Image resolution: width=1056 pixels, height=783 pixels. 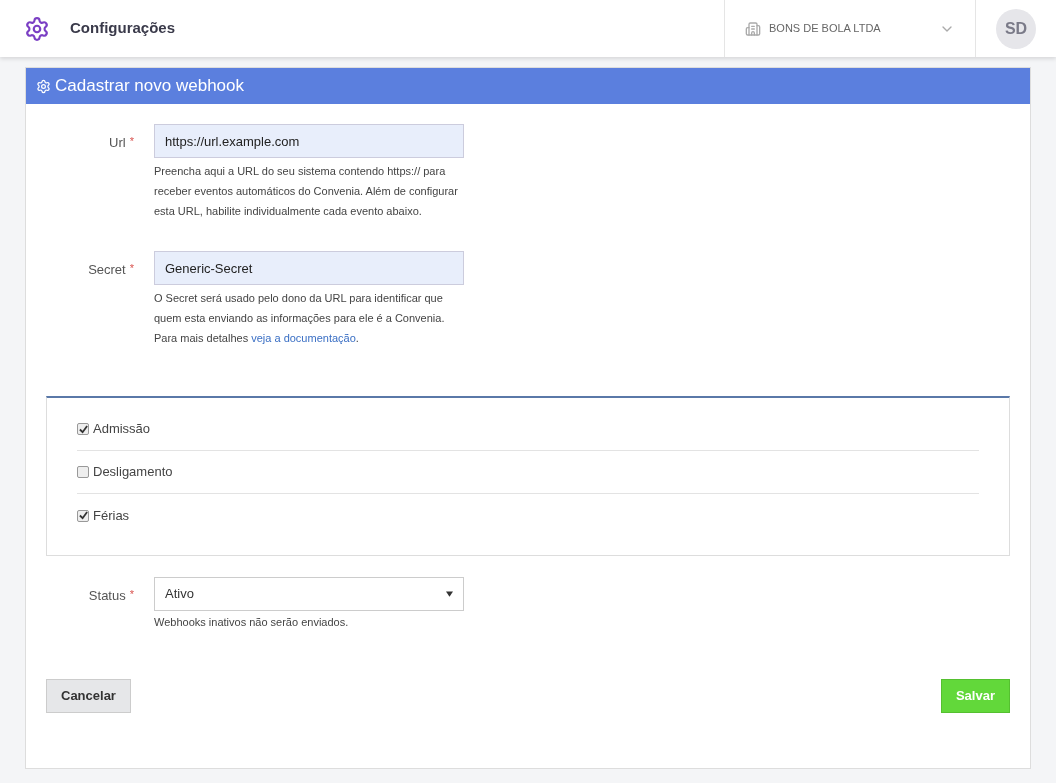 I want to click on page-title: Configurações, so click(x=122, y=28).